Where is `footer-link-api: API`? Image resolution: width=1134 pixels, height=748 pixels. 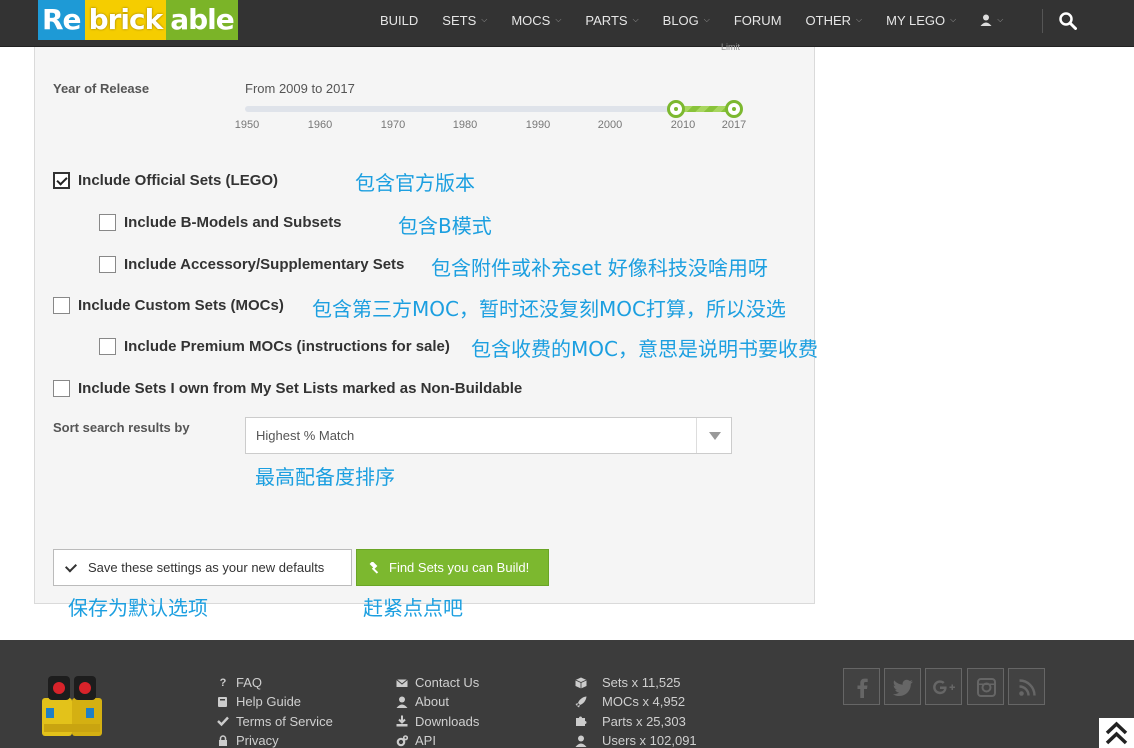
footer-link-api: API is located at coordinates (437, 739).